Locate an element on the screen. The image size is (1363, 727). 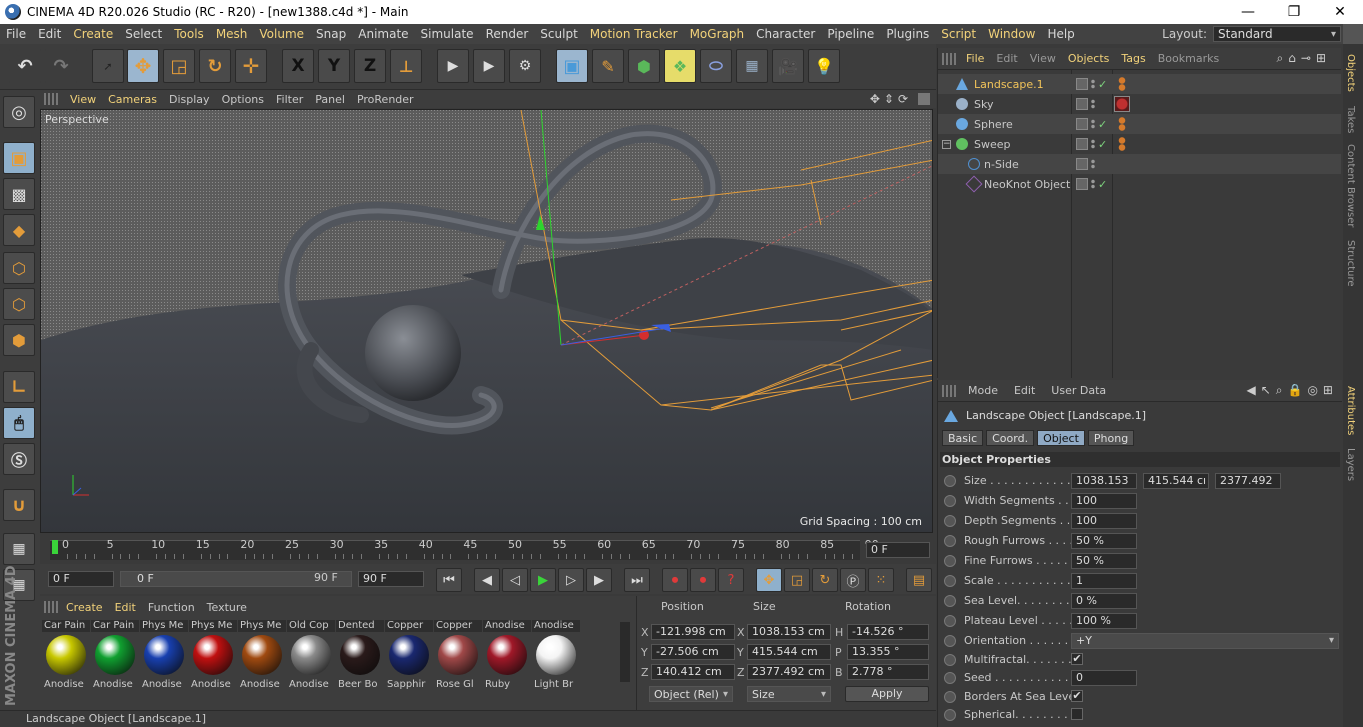
sky-visibility-toggle is located at coordinates (1082, 104).